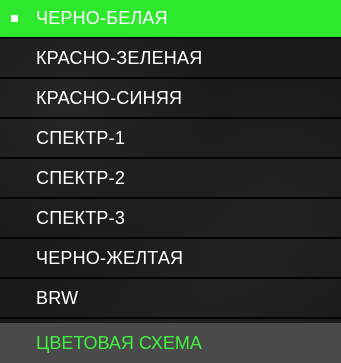 Image resolution: width=341 pixels, height=363 pixels. I want to click on option-label: СПЕКТР-2, so click(81, 177).